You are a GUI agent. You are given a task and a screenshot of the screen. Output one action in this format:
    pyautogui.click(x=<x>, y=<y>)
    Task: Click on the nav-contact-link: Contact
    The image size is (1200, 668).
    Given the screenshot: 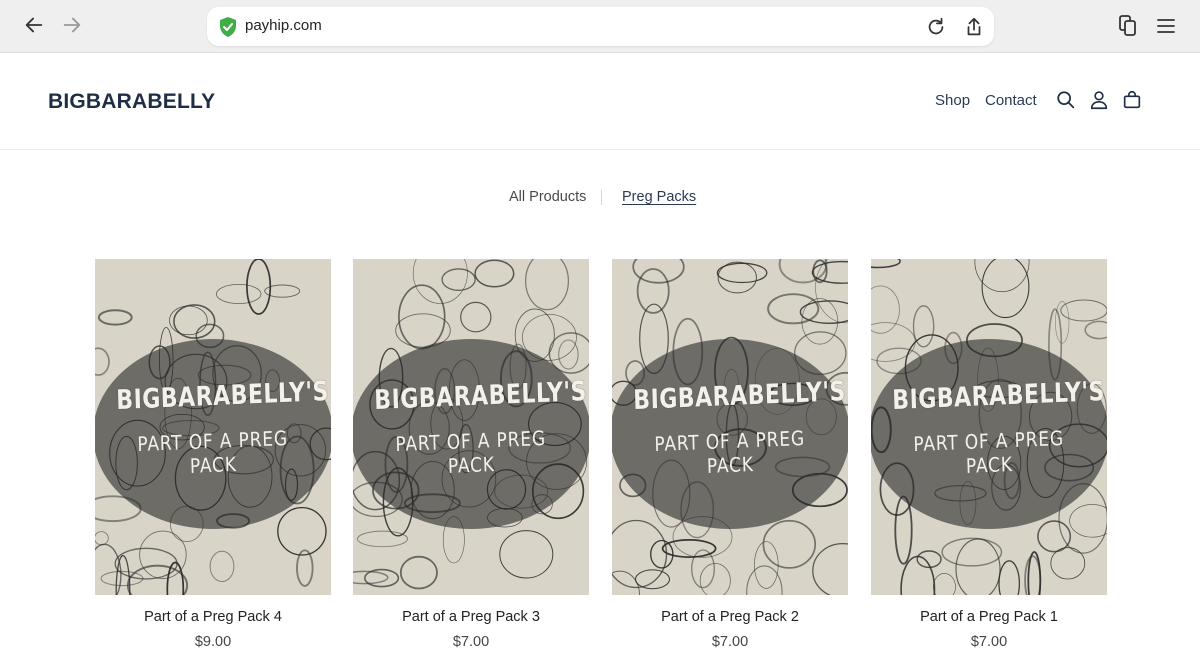 What is the action you would take?
    pyautogui.click(x=1011, y=100)
    